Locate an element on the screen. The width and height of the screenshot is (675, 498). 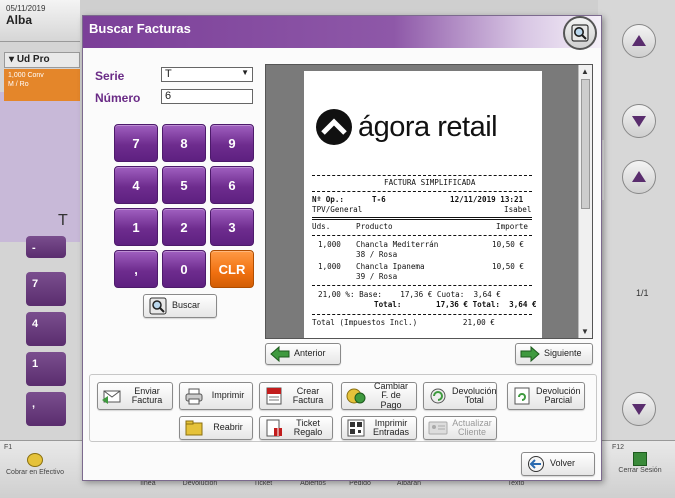
update-client-label: Actualizar Cliente is located at coordinates (472, 427).